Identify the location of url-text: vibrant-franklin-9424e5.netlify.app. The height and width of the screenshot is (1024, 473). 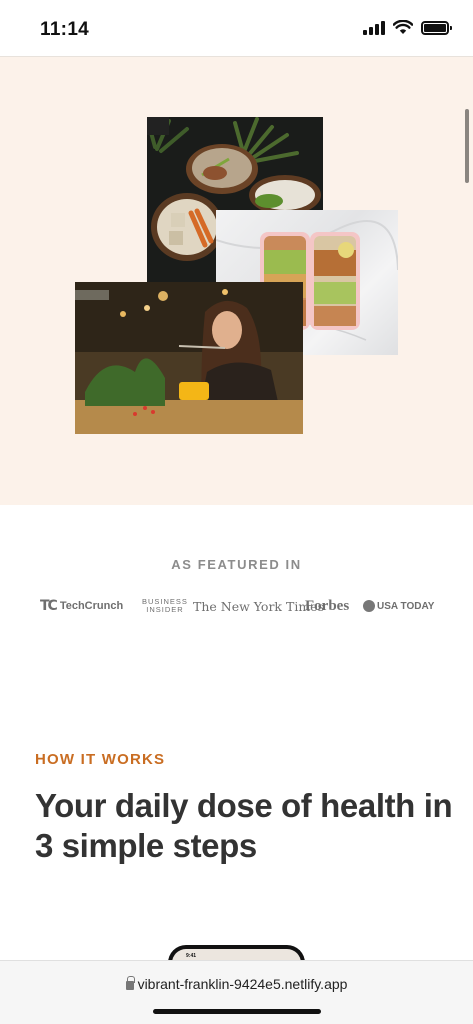
(243, 984).